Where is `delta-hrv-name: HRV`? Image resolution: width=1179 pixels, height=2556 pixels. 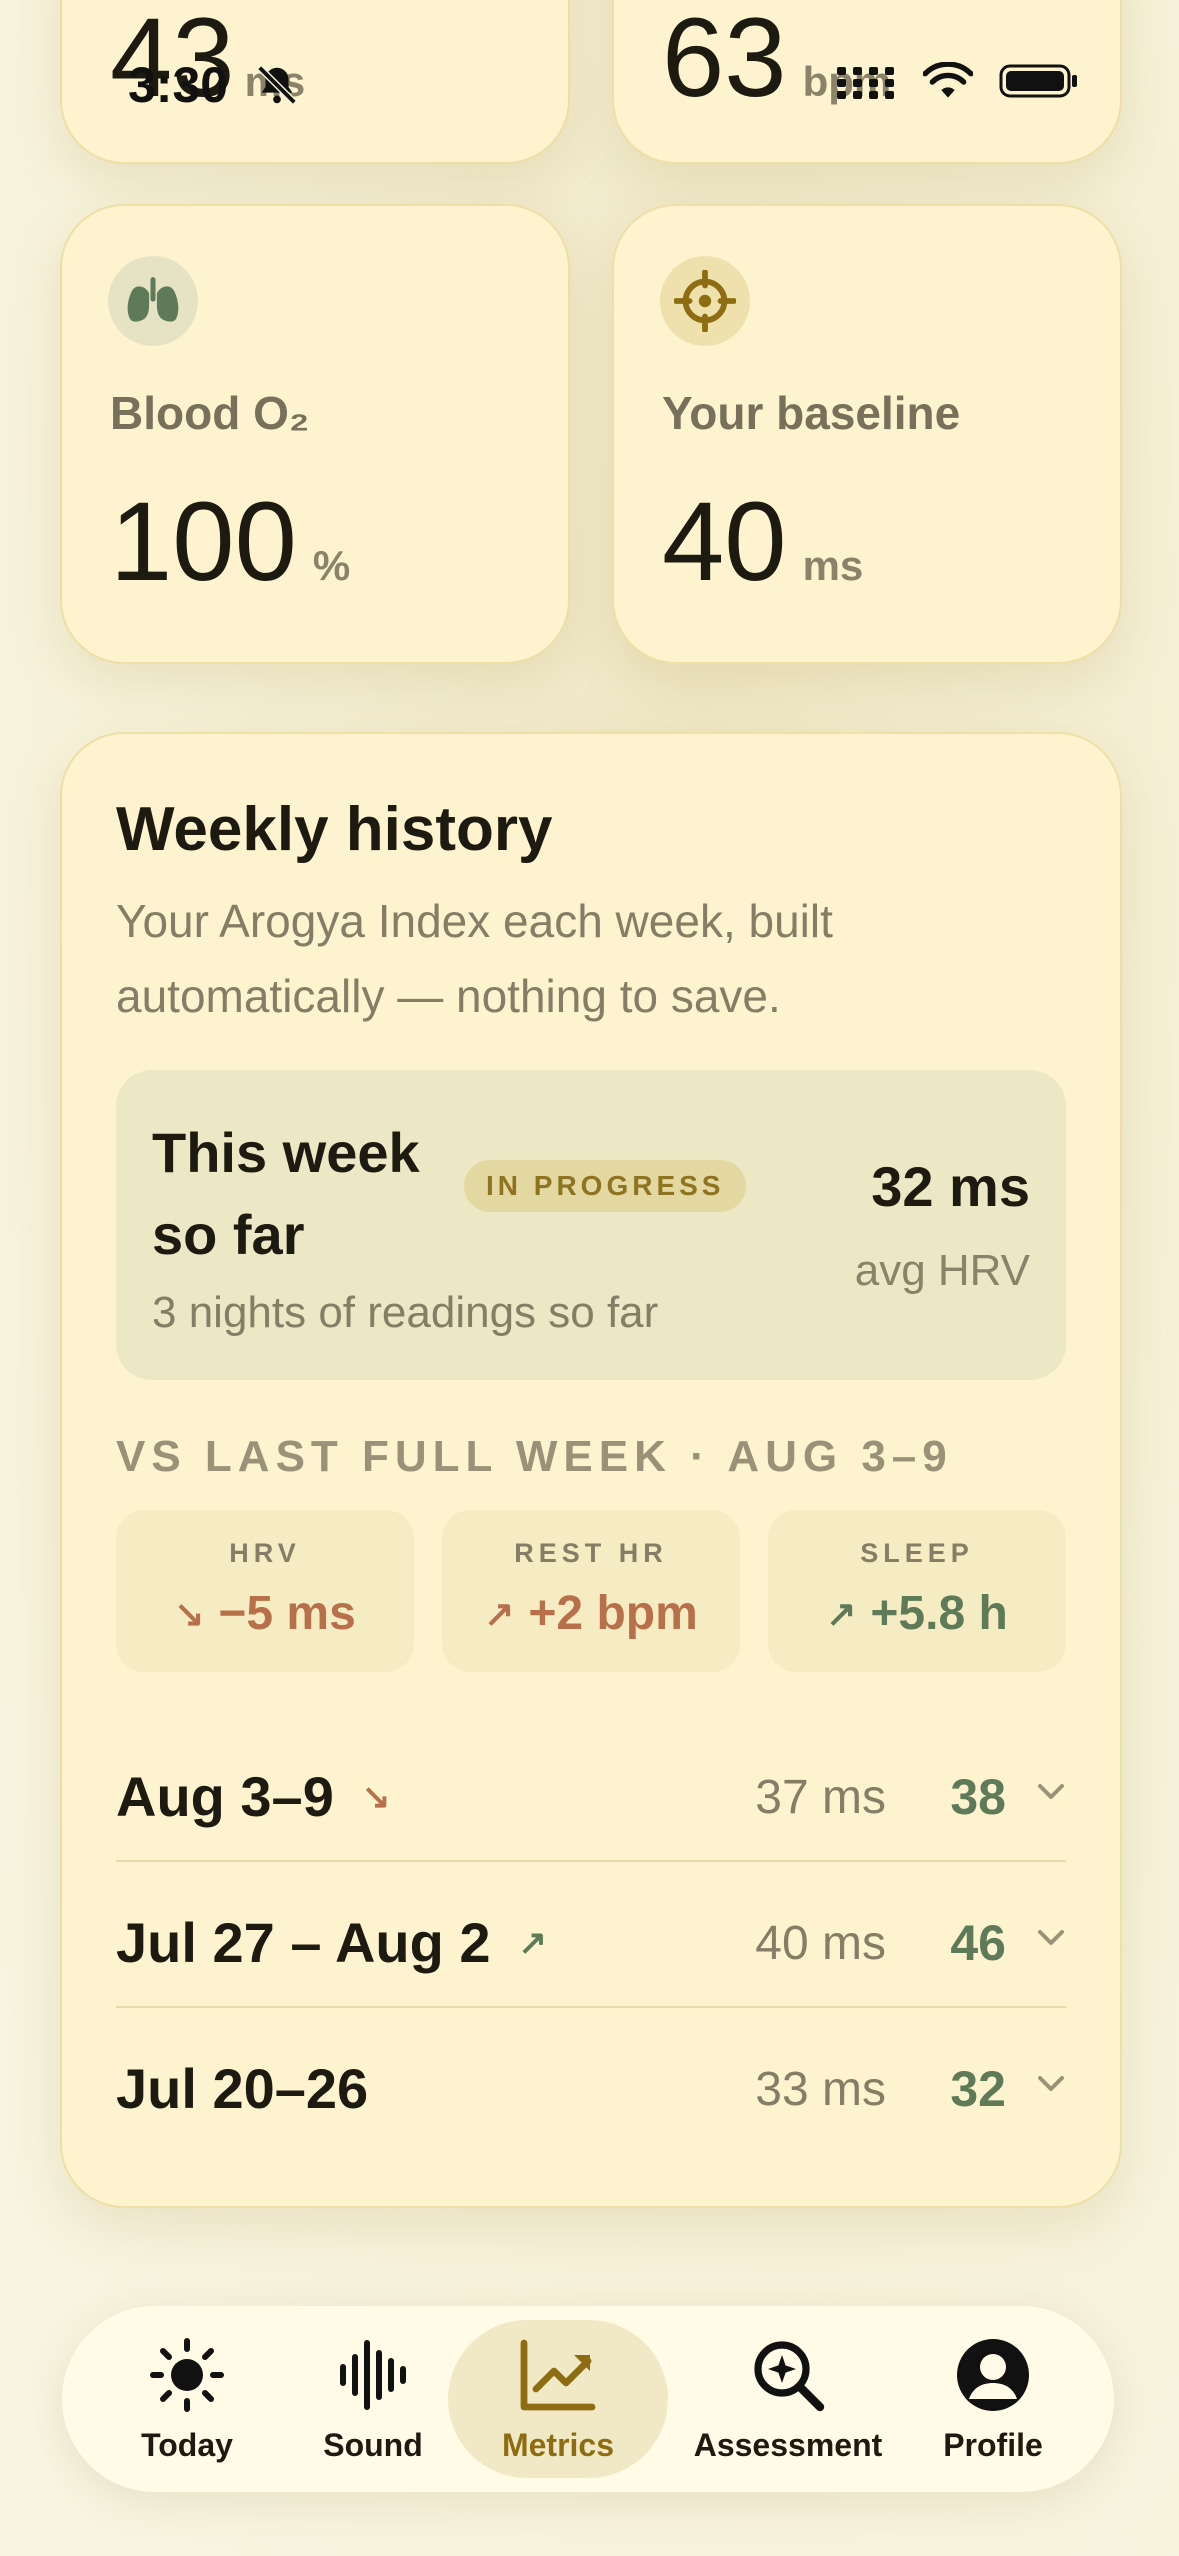 delta-hrv-name: HRV is located at coordinates (265, 1553).